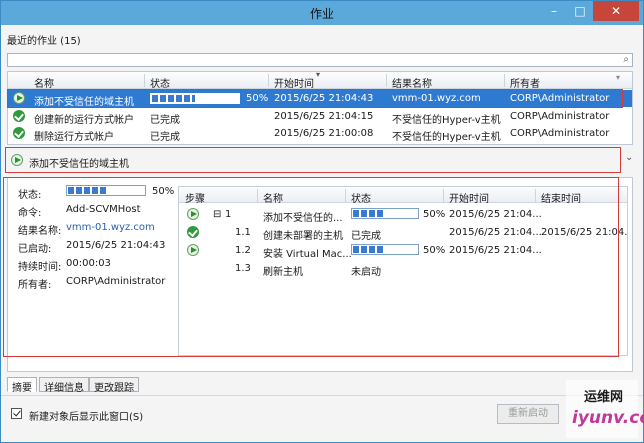  I want to click on step-row: 1.3 刷新主机 未启动, so click(403, 268).